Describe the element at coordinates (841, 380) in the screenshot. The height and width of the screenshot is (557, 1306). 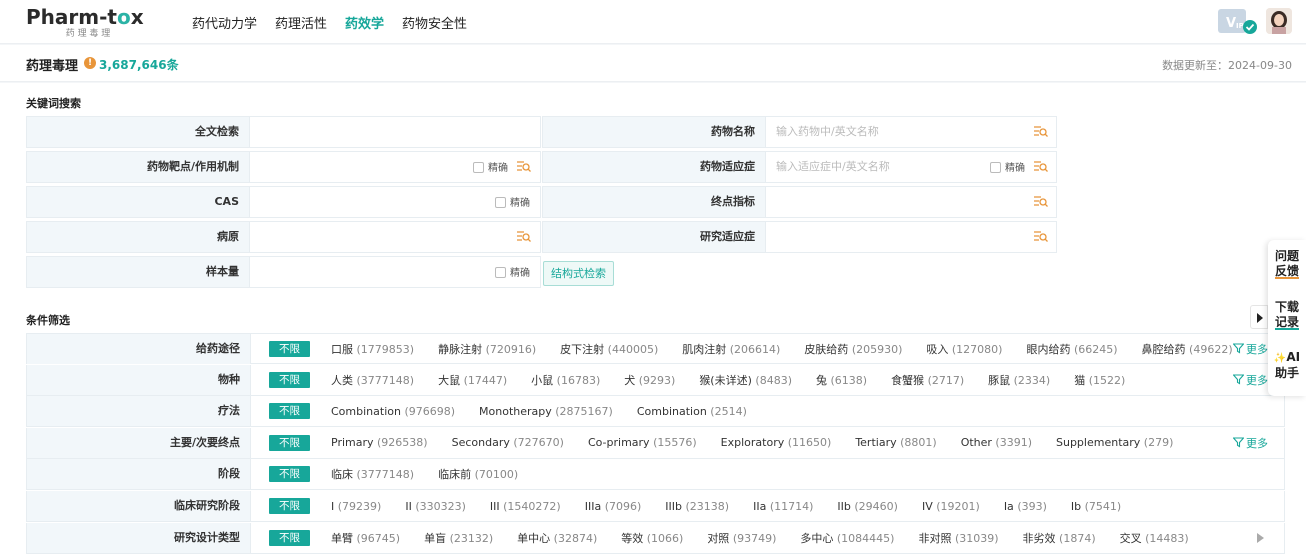
I see `filter-option: 兔 (6138)` at that location.